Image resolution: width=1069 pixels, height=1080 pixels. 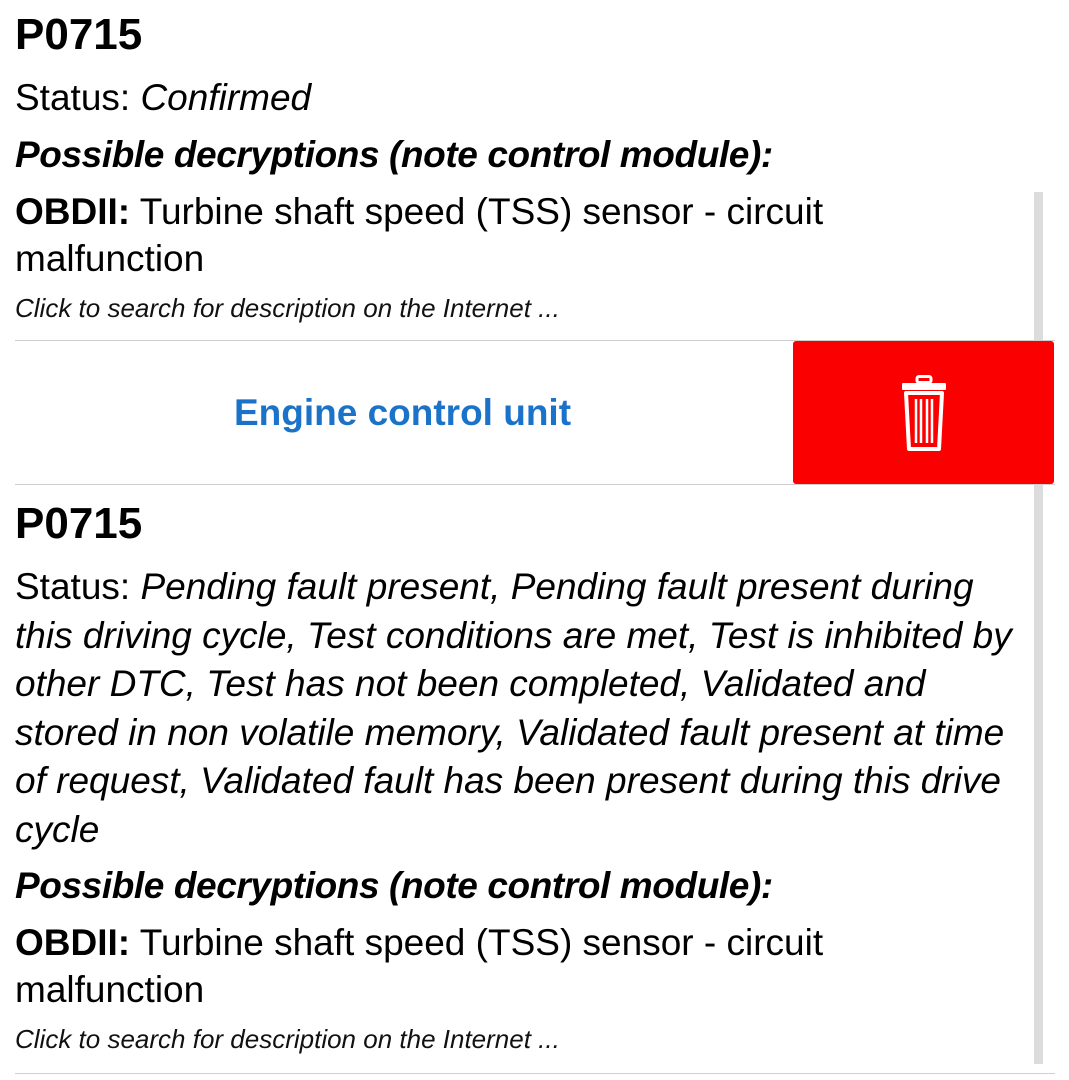 I want to click on trash-icon, so click(x=924, y=412).